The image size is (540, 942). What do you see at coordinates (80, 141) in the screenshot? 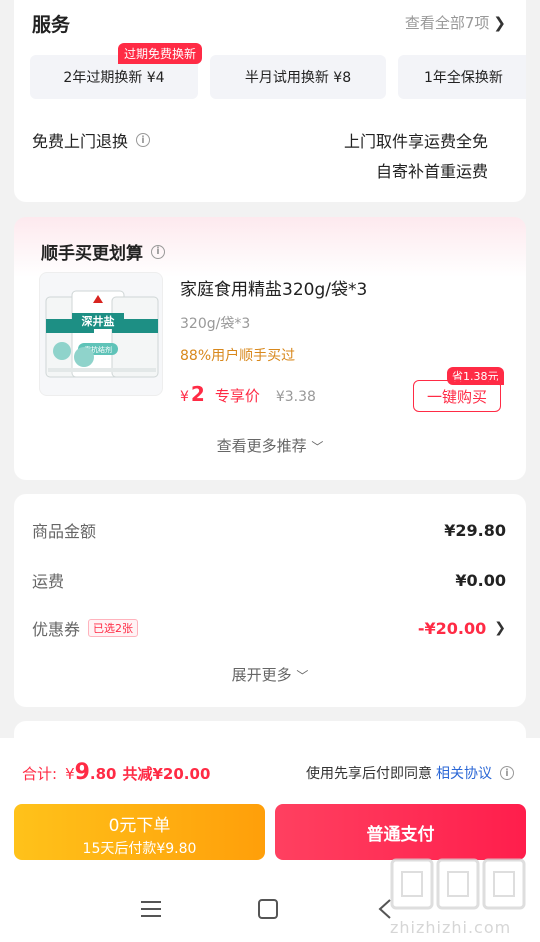
I see `free-return-text: 免费上门退换` at bounding box center [80, 141].